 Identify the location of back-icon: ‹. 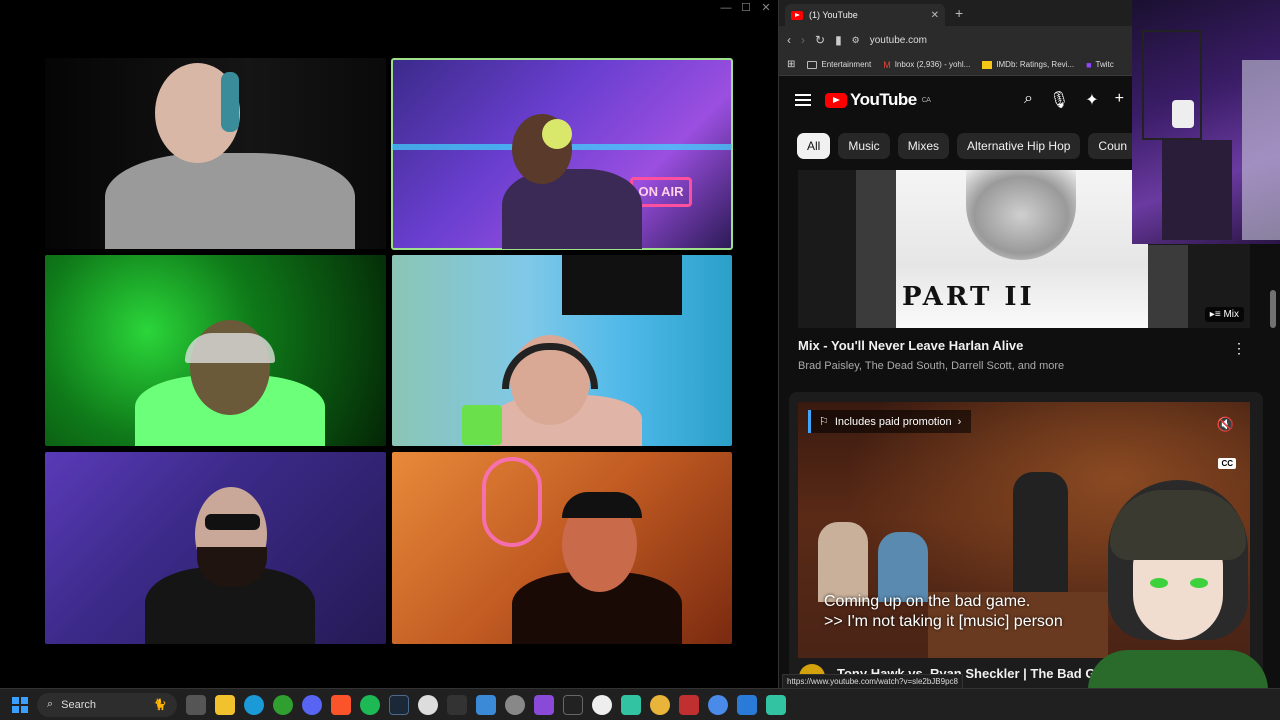
(789, 40).